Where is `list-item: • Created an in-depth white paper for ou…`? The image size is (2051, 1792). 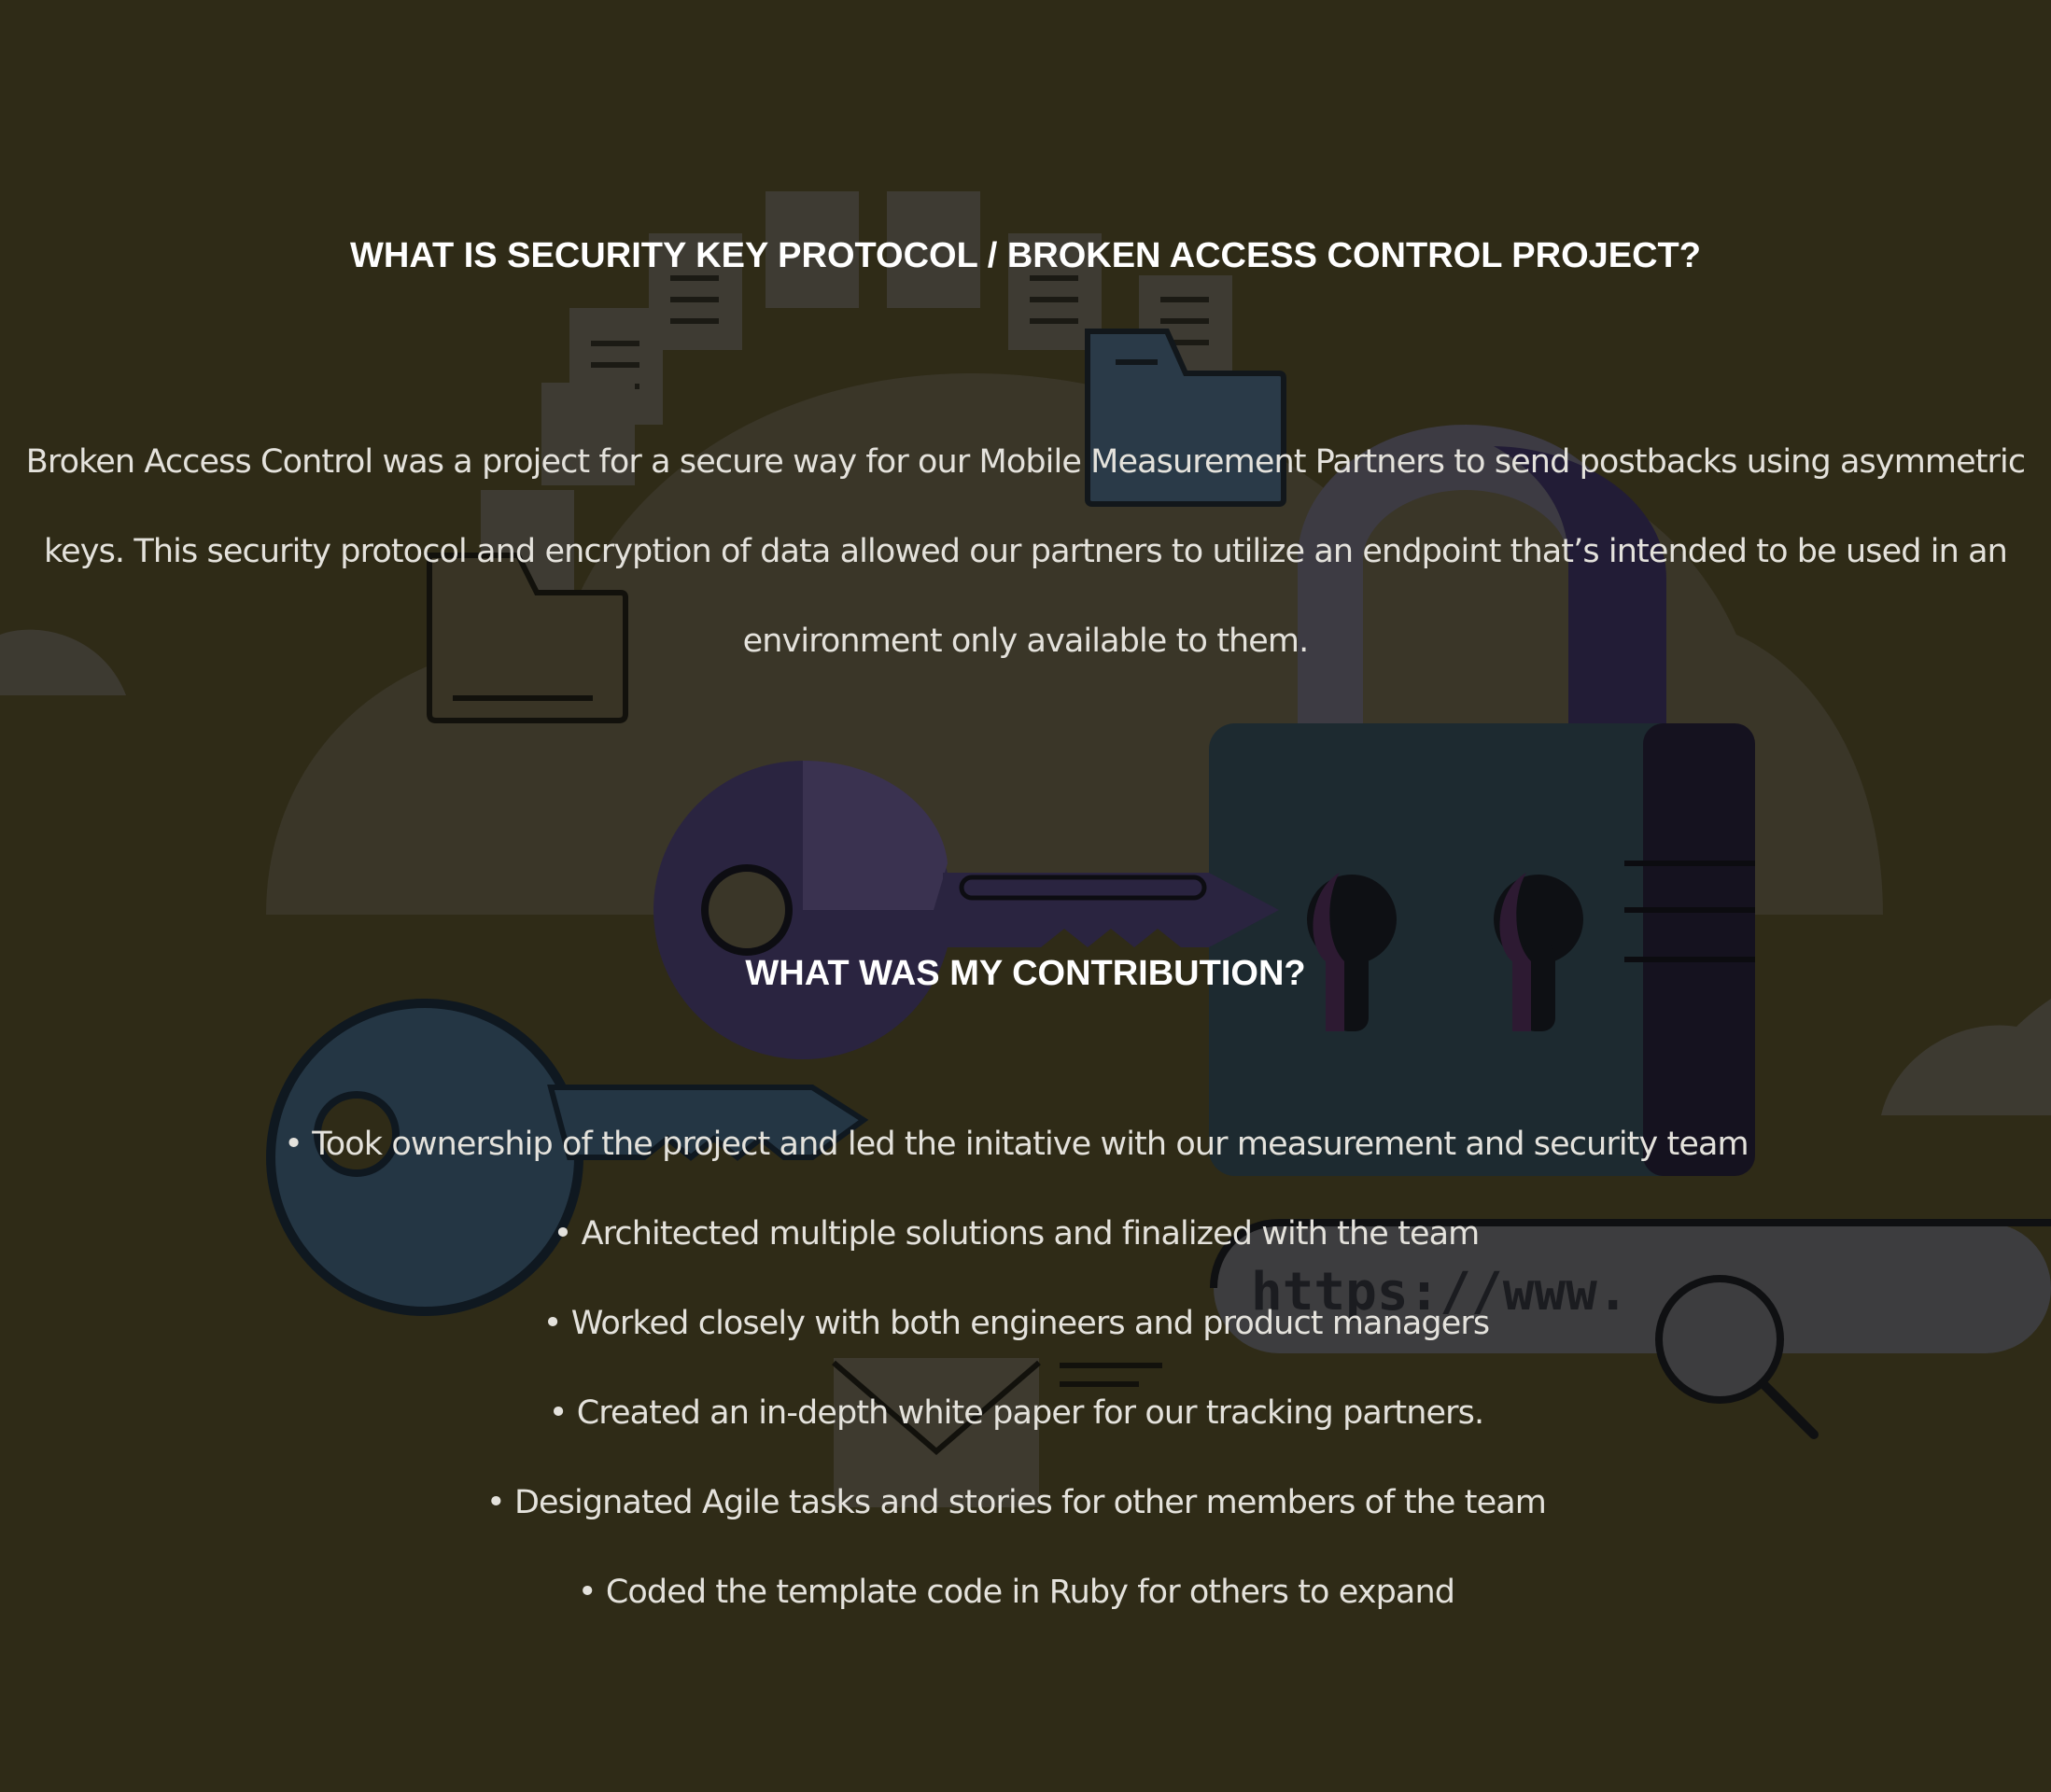 list-item: • Created an in-depth white paper for ou… is located at coordinates (1016, 1413).